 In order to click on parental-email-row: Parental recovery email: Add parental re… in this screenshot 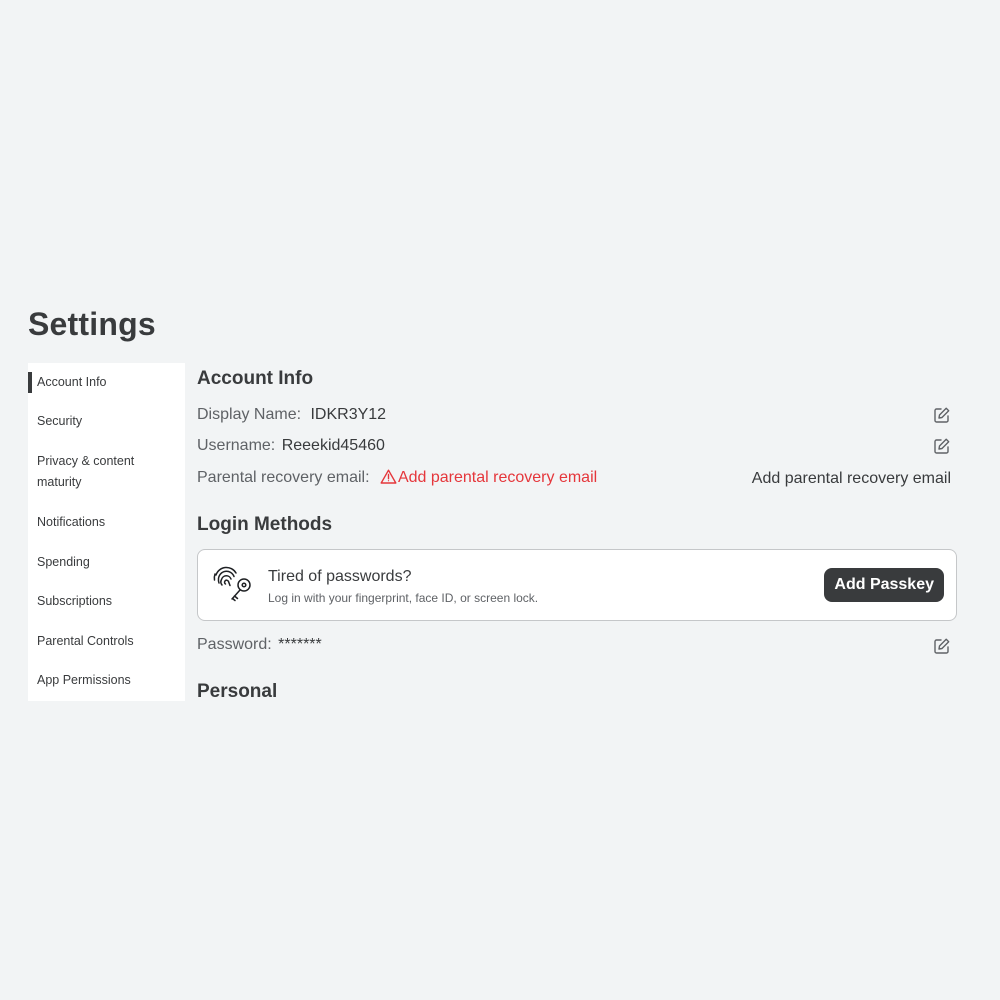, I will do `click(577, 478)`.